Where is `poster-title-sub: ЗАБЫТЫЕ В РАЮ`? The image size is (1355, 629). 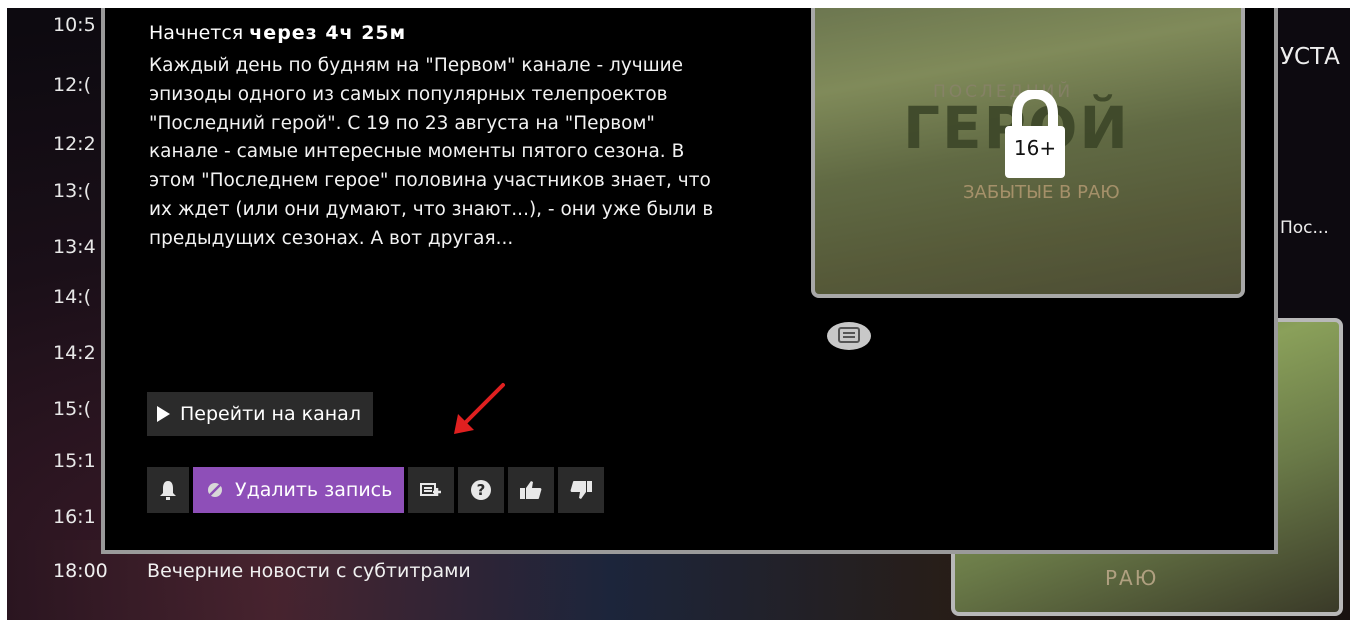
poster-title-sub: ЗАБЫТЫЕ В РАЮ is located at coordinates (1041, 192).